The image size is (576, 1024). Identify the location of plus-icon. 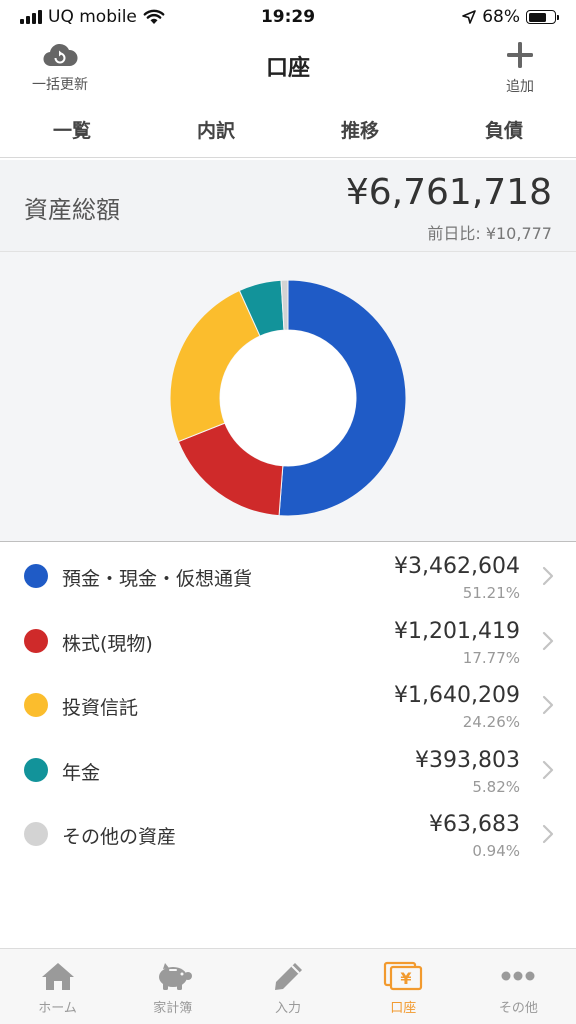
(520, 55).